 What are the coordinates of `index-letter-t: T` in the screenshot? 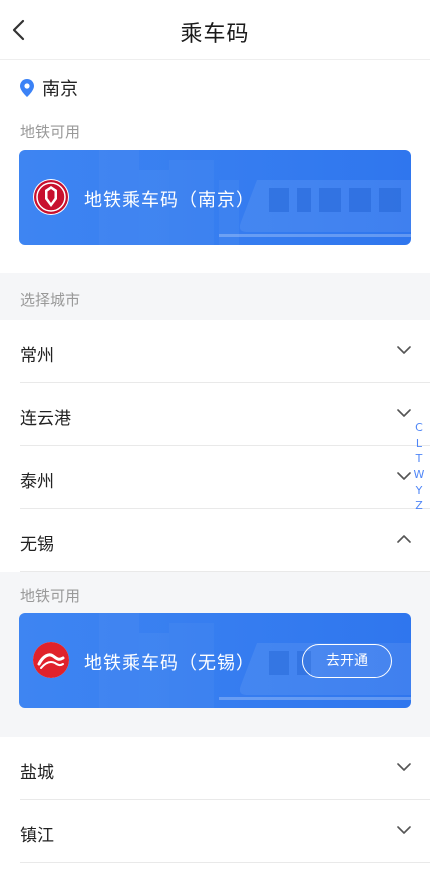 It's located at (419, 459).